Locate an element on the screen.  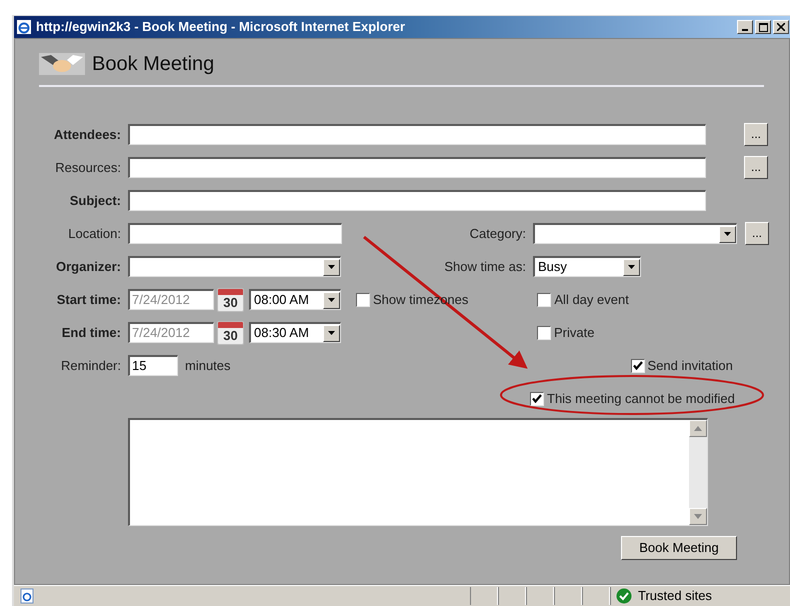
book-meeting-button: Book Meeting is located at coordinates (679, 548).